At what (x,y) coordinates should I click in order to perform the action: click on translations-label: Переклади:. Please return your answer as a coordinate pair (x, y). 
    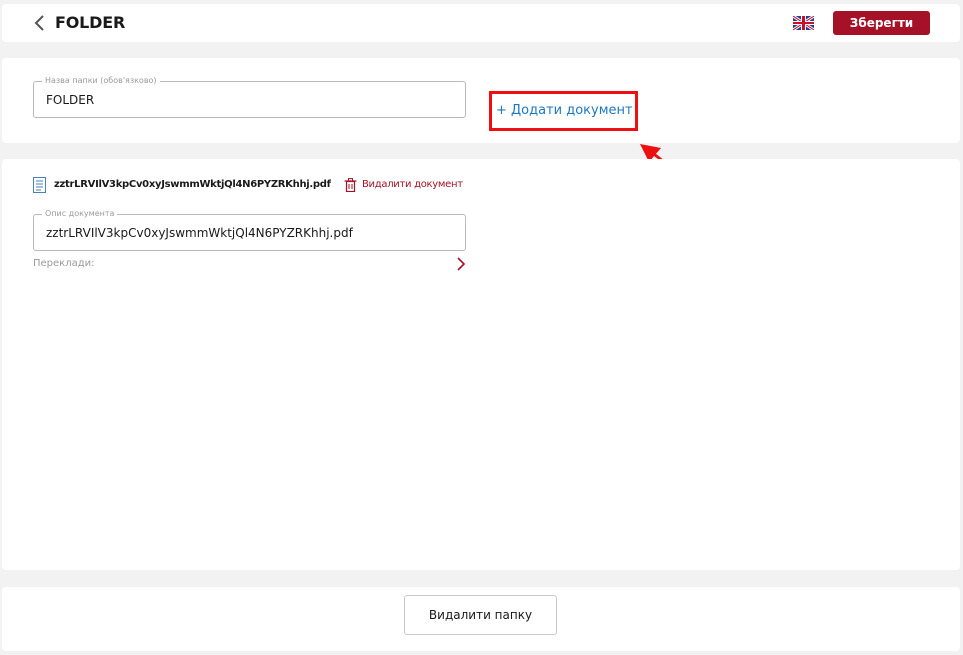
    Looking at the image, I should click on (64, 263).